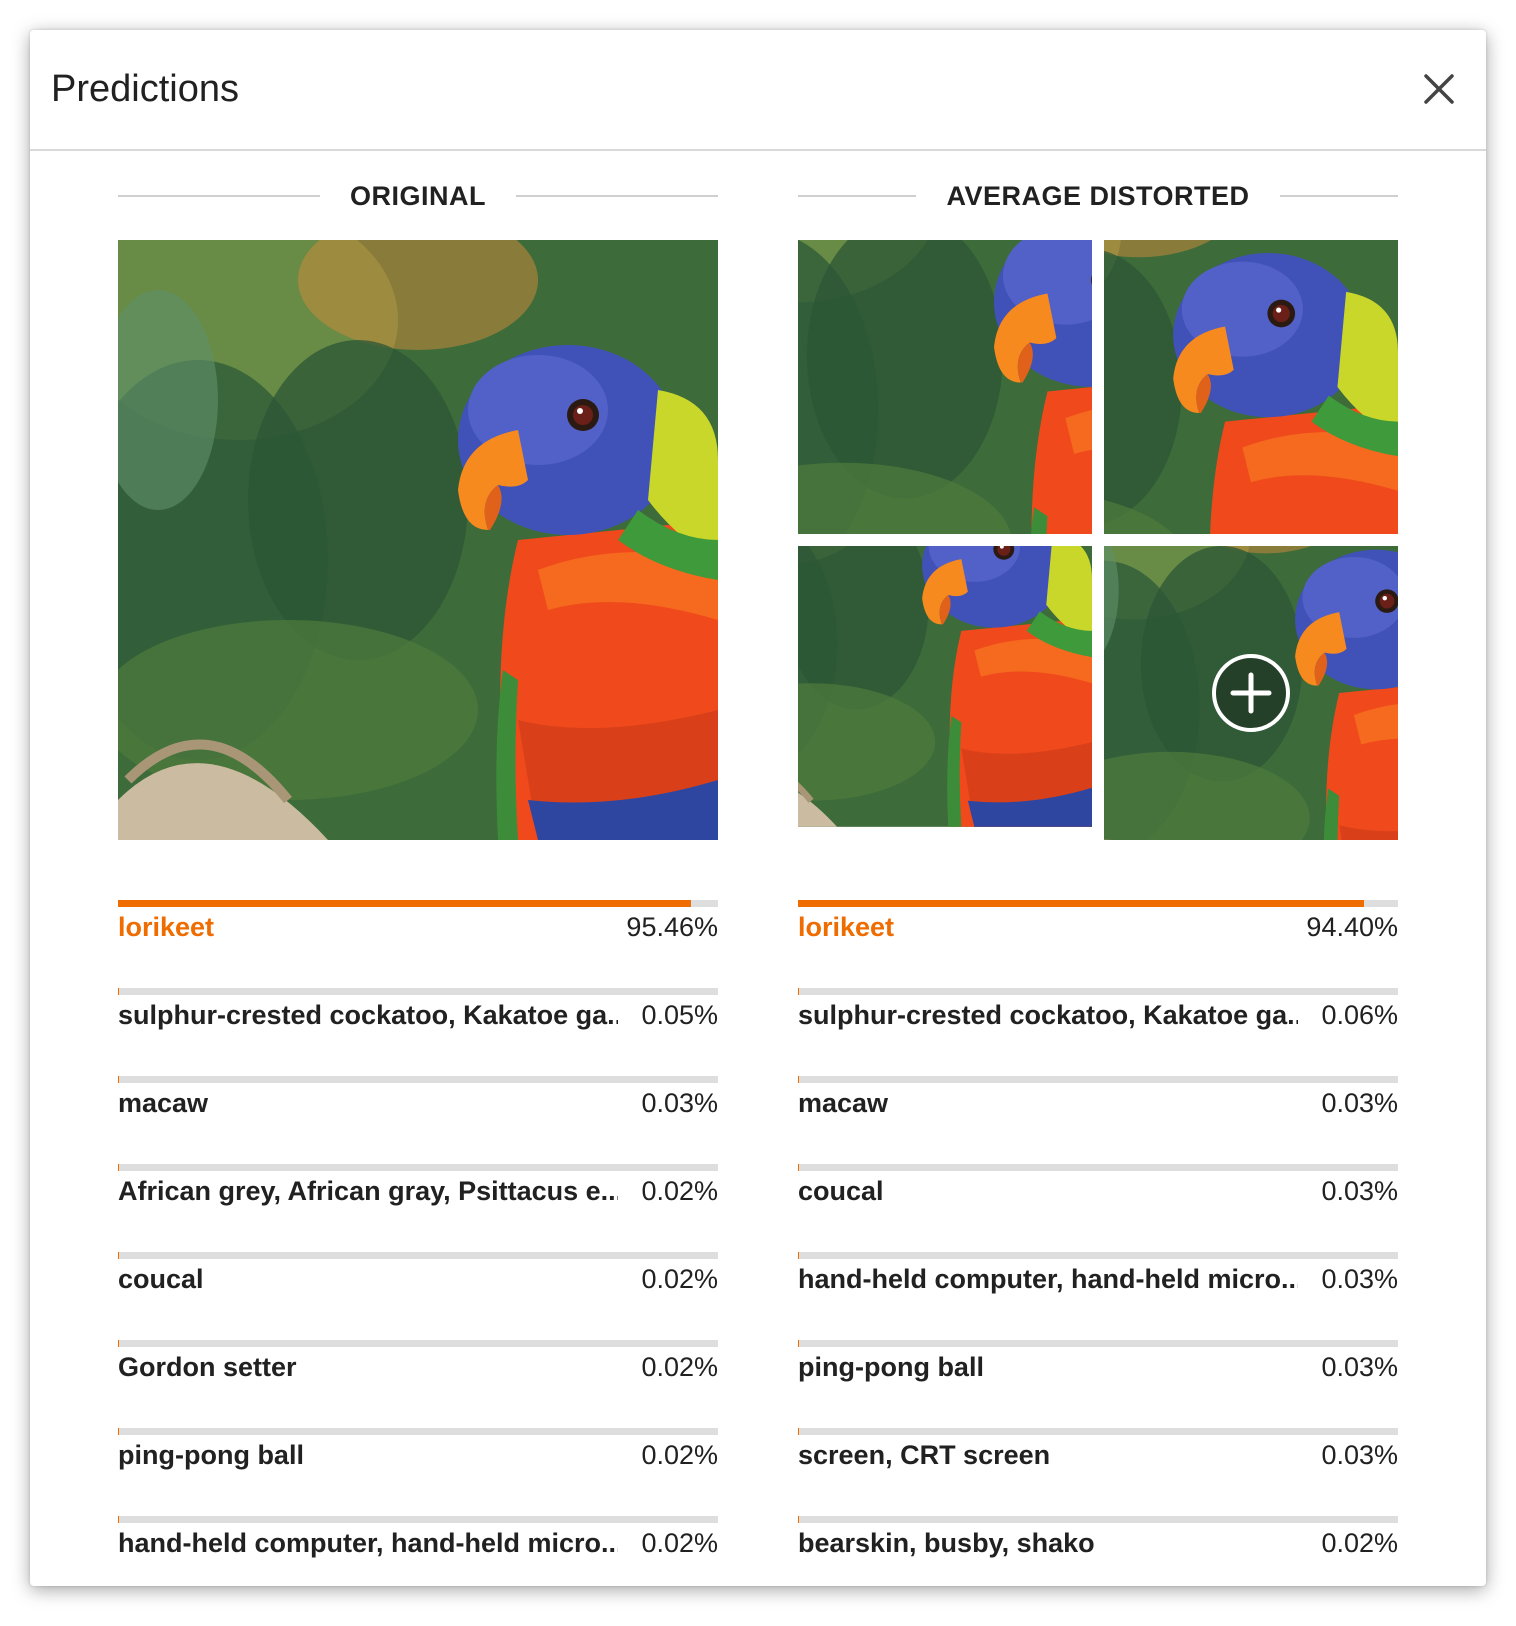  Describe the element at coordinates (418, 944) in the screenshot. I see `prediction-row: lorikeet 95.46%` at that location.